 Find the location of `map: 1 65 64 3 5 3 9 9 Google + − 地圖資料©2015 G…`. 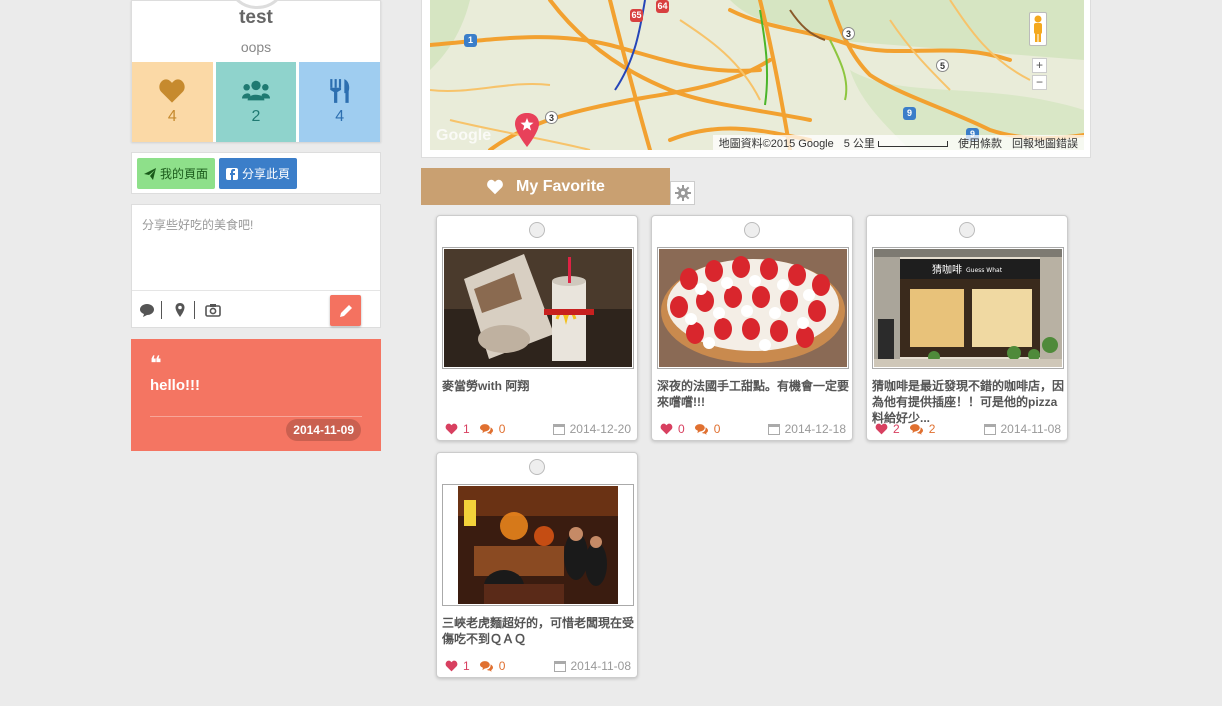

map: 1 65 64 3 5 3 9 9 Google + − 地圖資料©2015 G… is located at coordinates (757, 75).